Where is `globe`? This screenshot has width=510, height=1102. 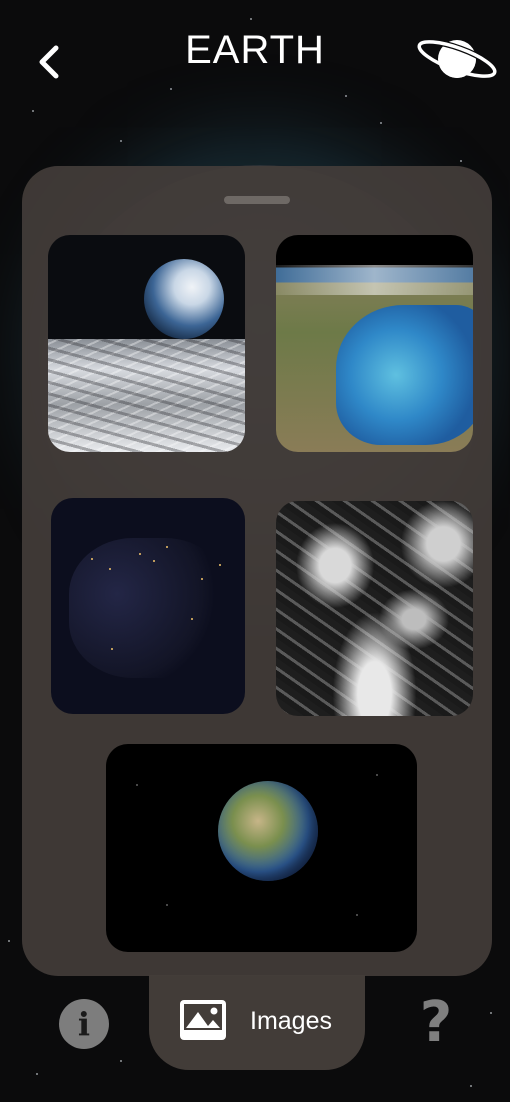
globe is located at coordinates (268, 831).